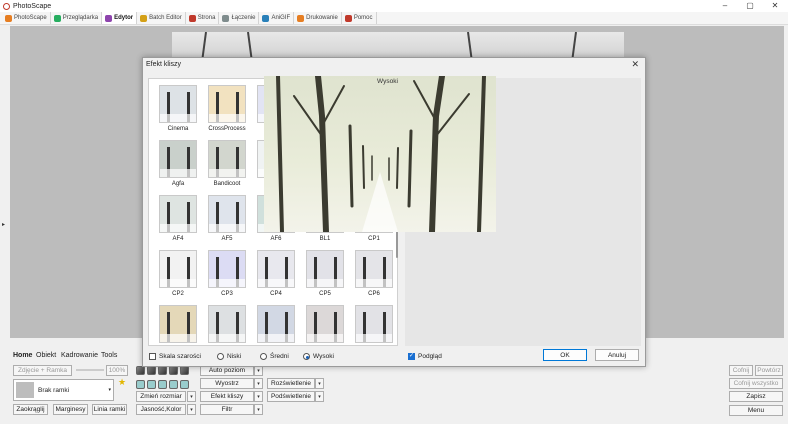  Describe the element at coordinates (227, 274) in the screenshot. I see `effect-thumbnail: CP3` at that location.